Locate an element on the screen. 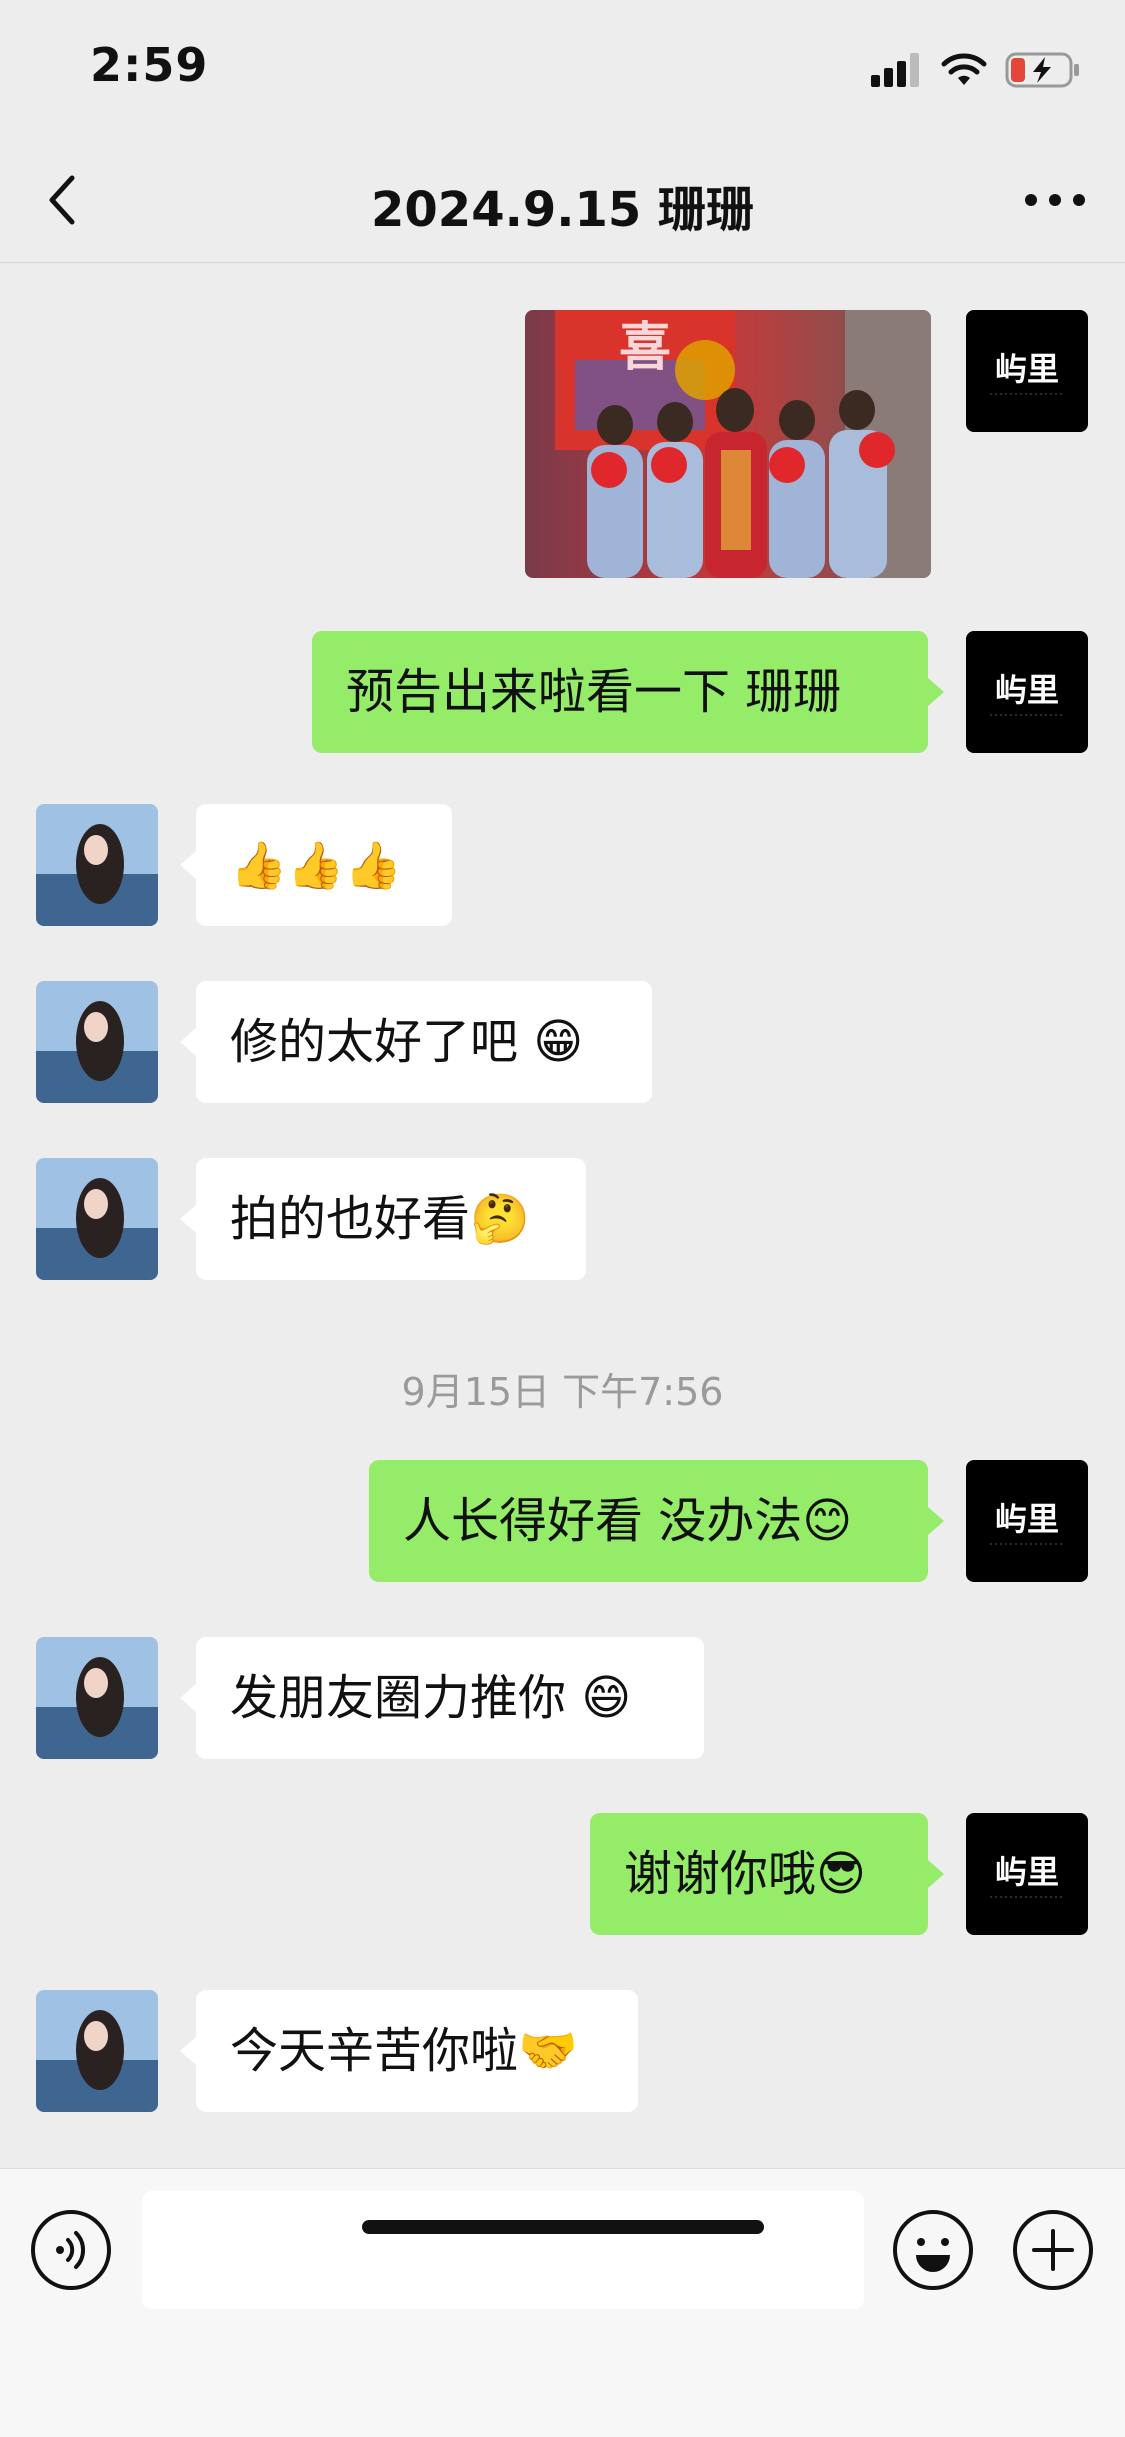 The height and width of the screenshot is (2437, 1125). message-input is located at coordinates (503, 2250).